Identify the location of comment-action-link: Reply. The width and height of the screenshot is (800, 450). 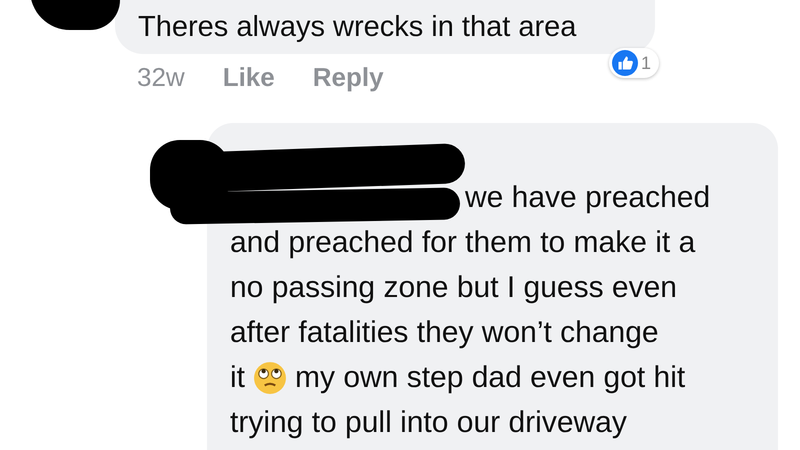
(348, 77).